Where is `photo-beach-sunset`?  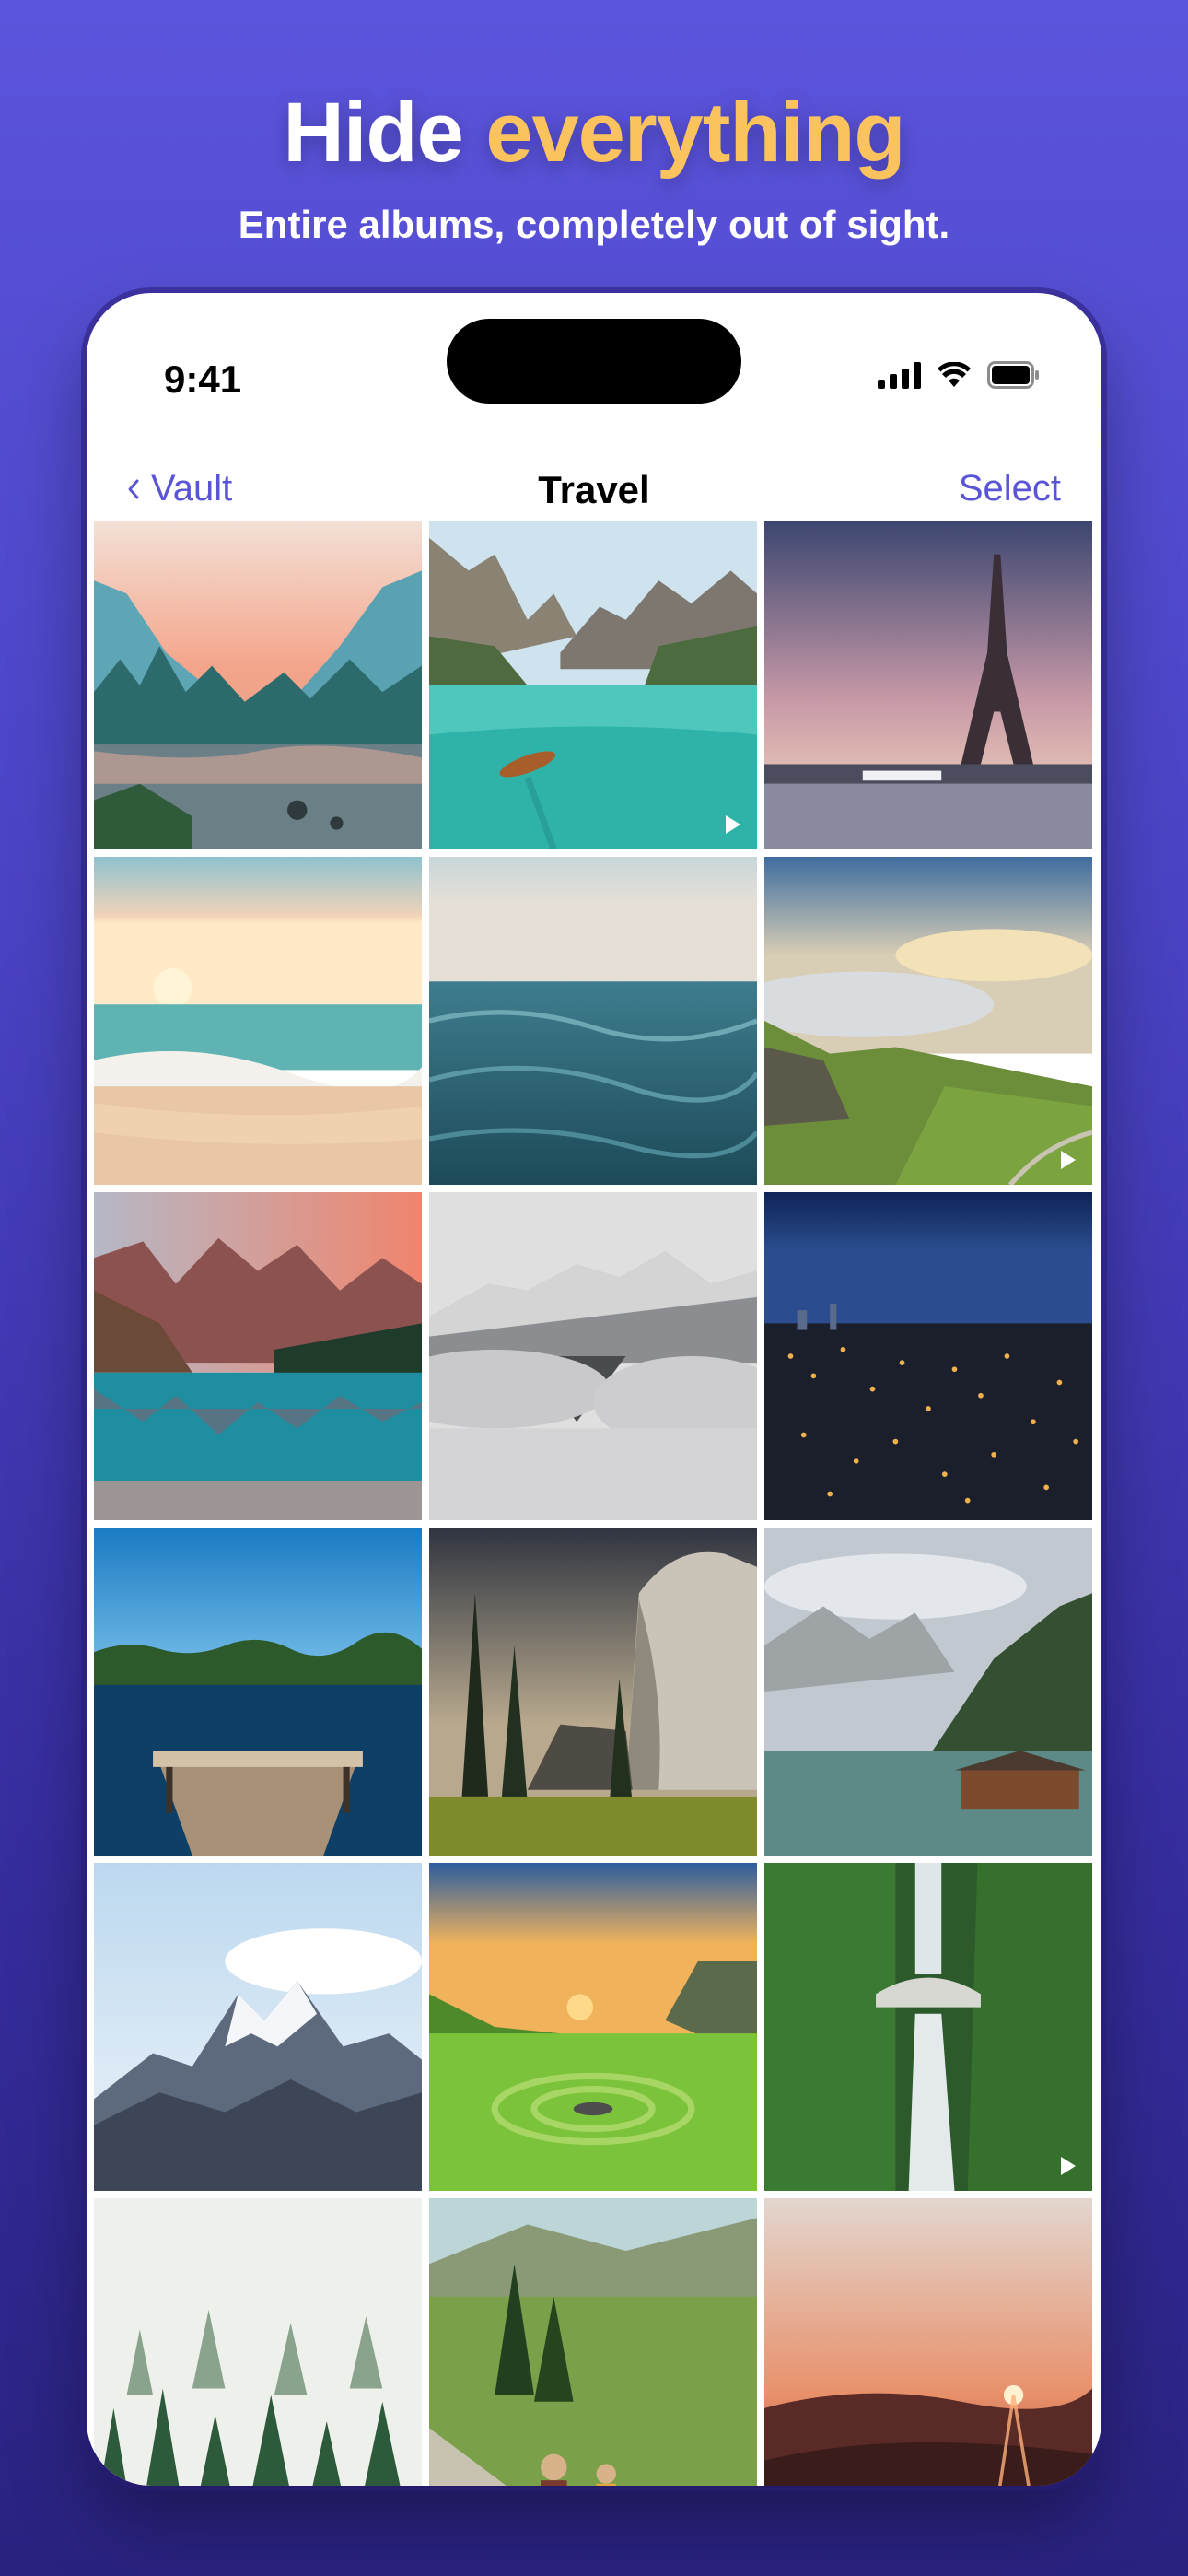 photo-beach-sunset is located at coordinates (258, 1021).